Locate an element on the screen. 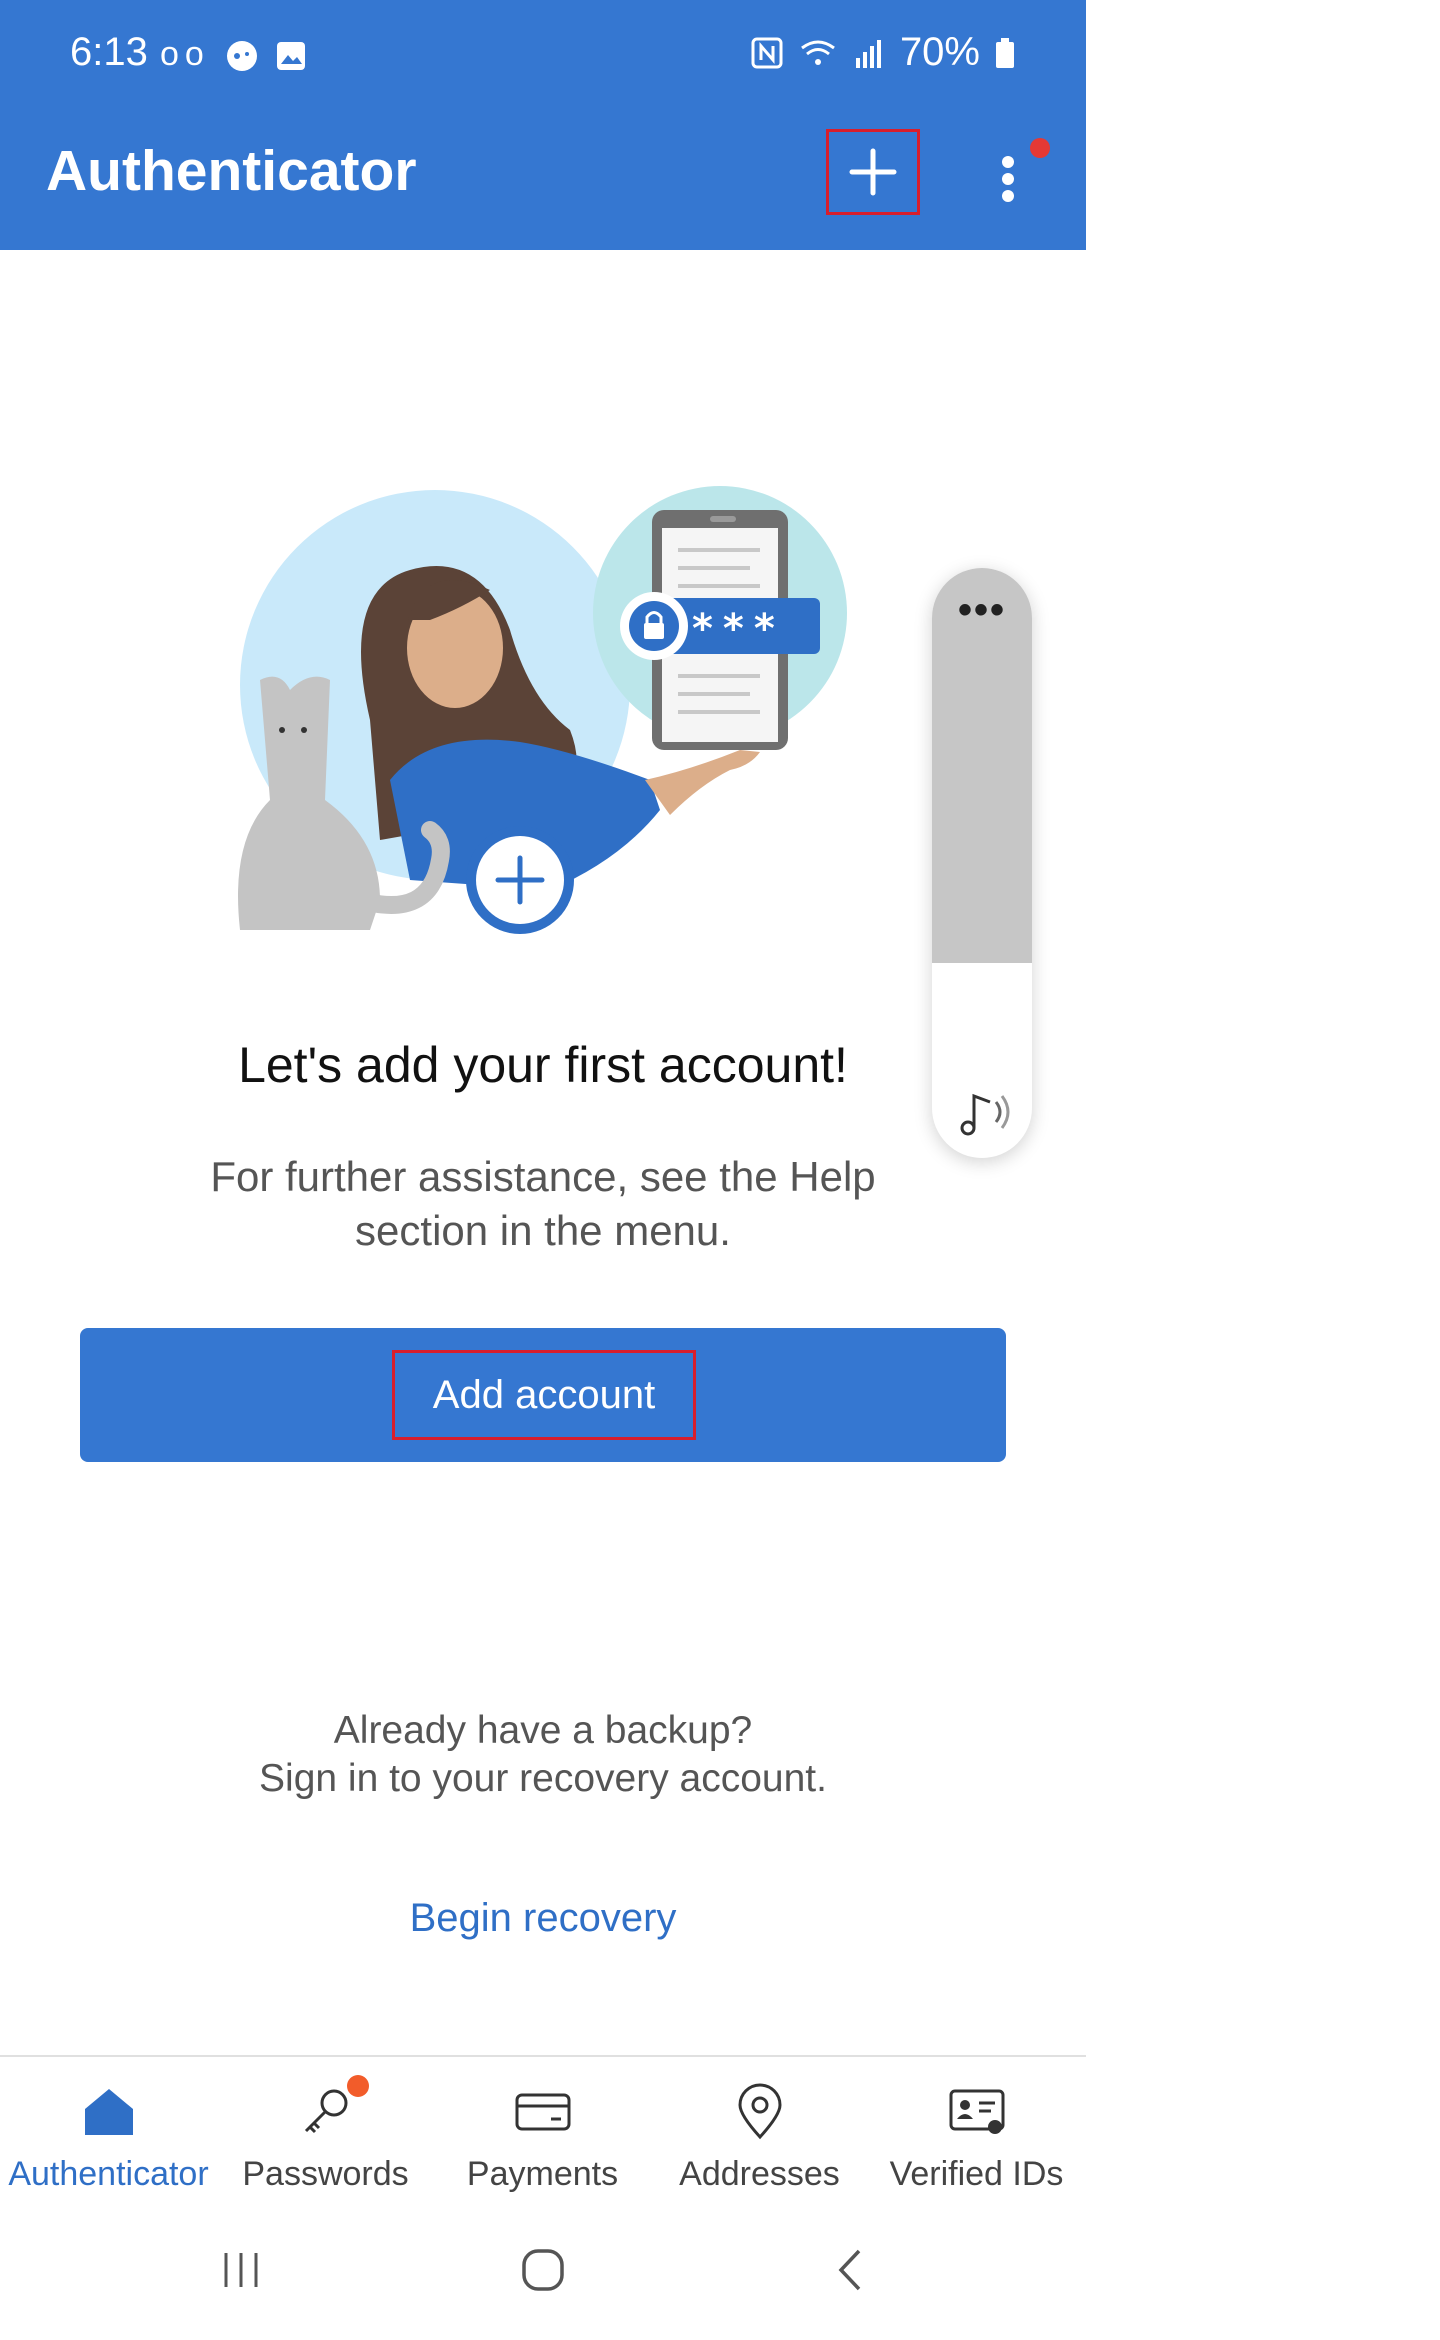  gallery-icon is located at coordinates (290, 56).